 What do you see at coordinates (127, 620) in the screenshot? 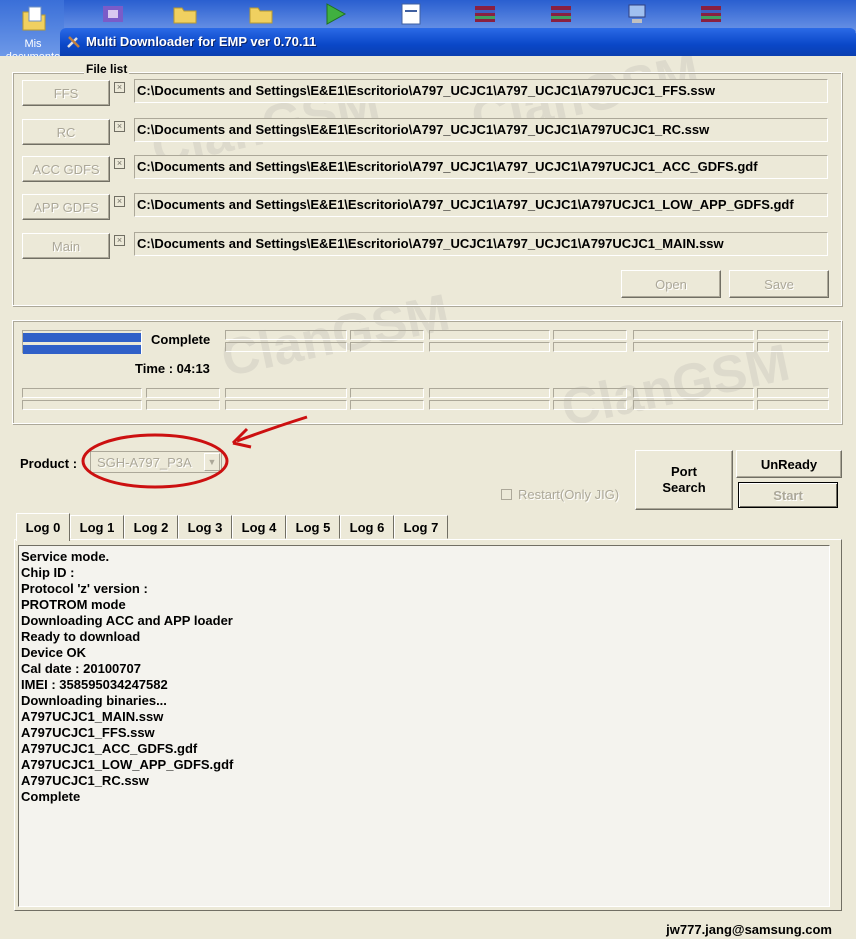
I see `log-line: Downloading ACC and APP loader` at bounding box center [127, 620].